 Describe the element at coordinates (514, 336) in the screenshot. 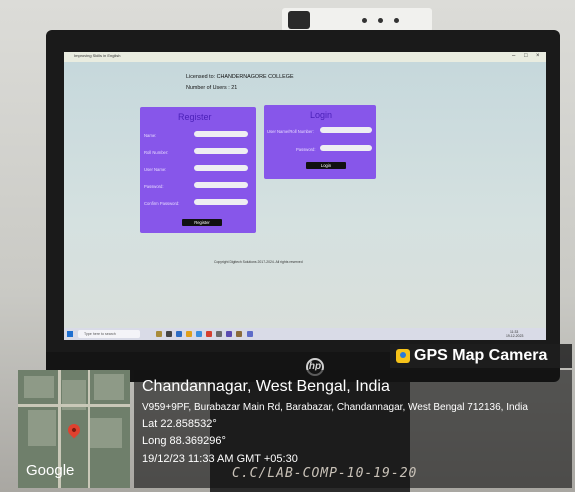

I see `clock-date: 19-12-2023` at that location.